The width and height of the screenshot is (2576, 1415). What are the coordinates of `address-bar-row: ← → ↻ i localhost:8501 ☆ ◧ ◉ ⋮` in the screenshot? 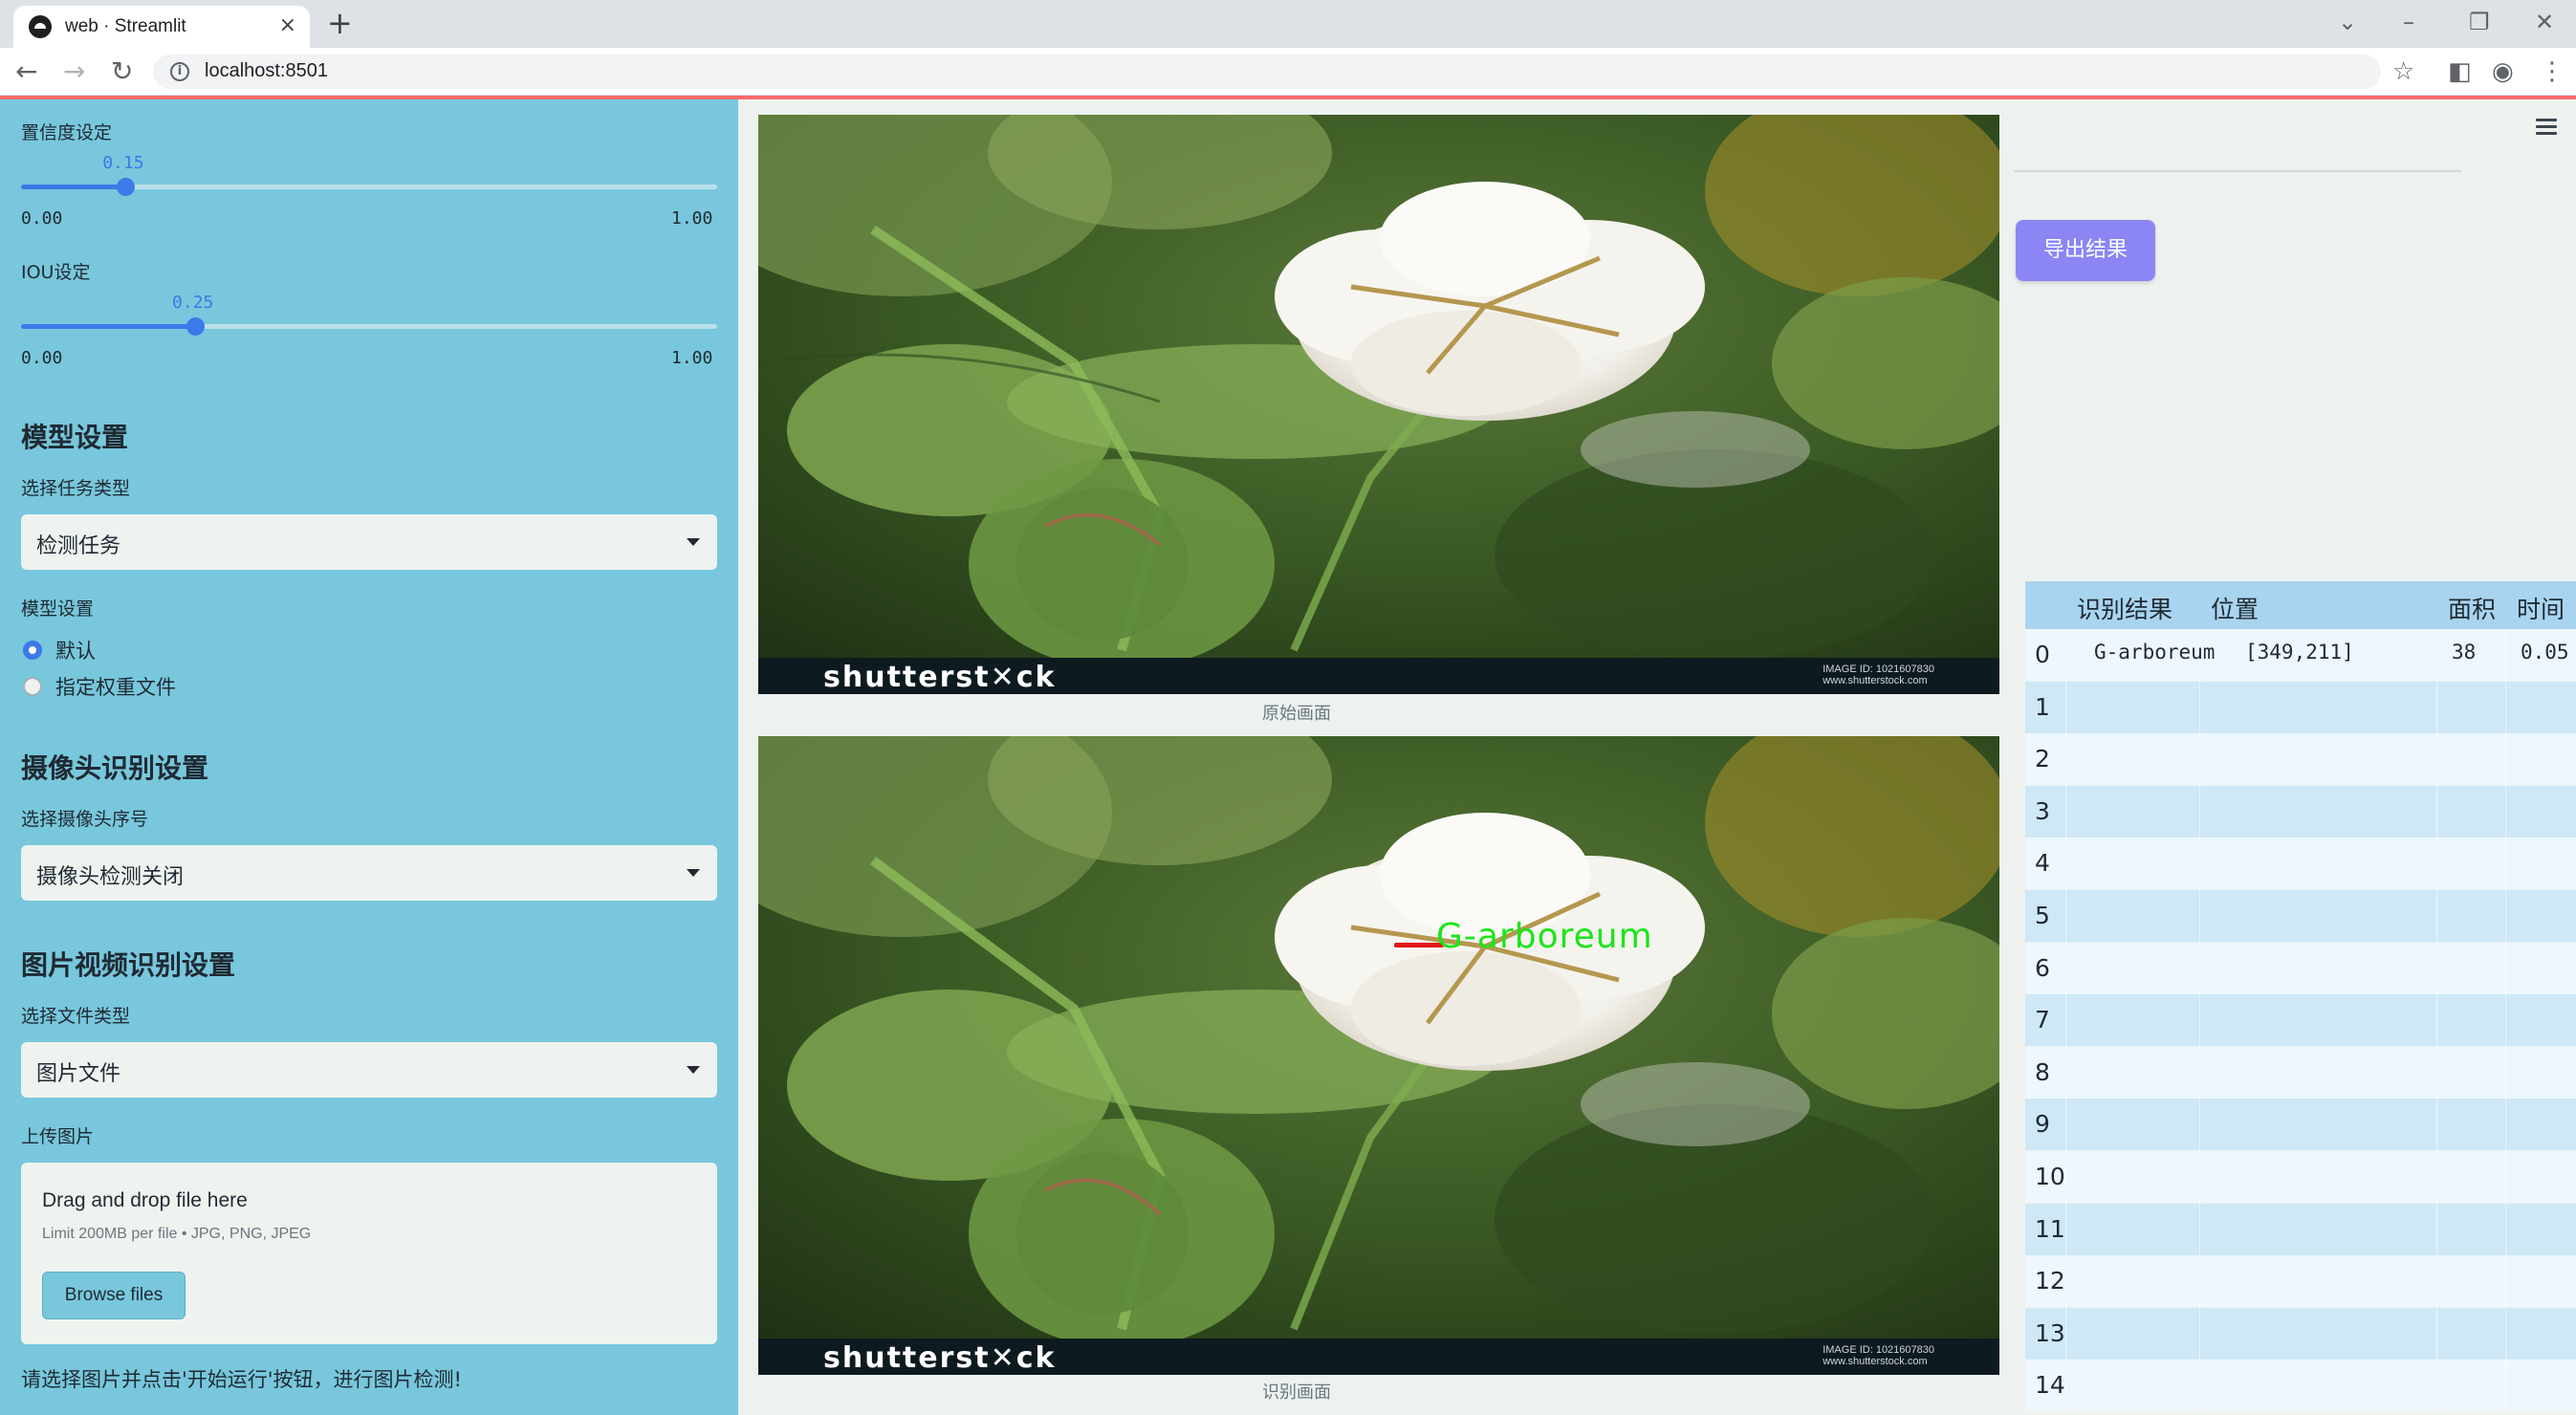 It's located at (1288, 72).